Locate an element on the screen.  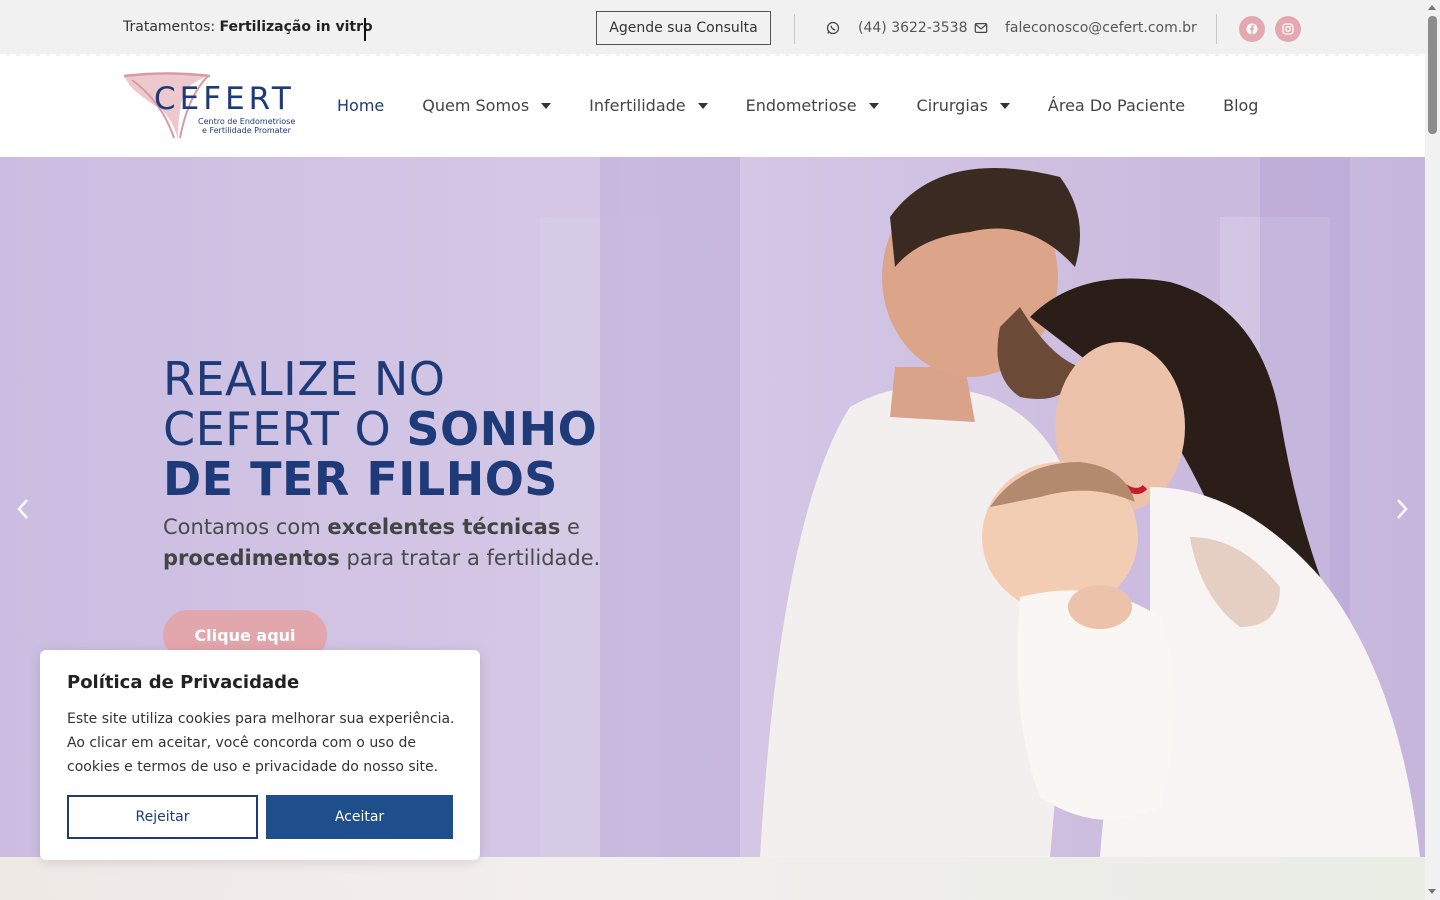
page-scrollbar is located at coordinates (1432, 450).